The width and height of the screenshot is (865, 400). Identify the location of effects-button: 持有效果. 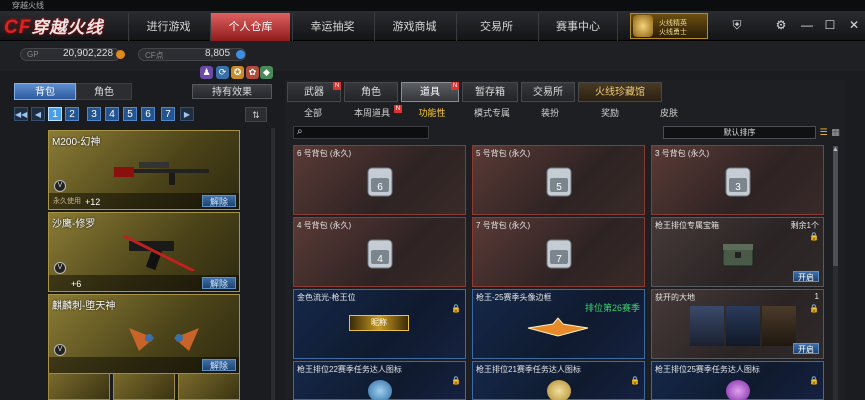
(232, 91).